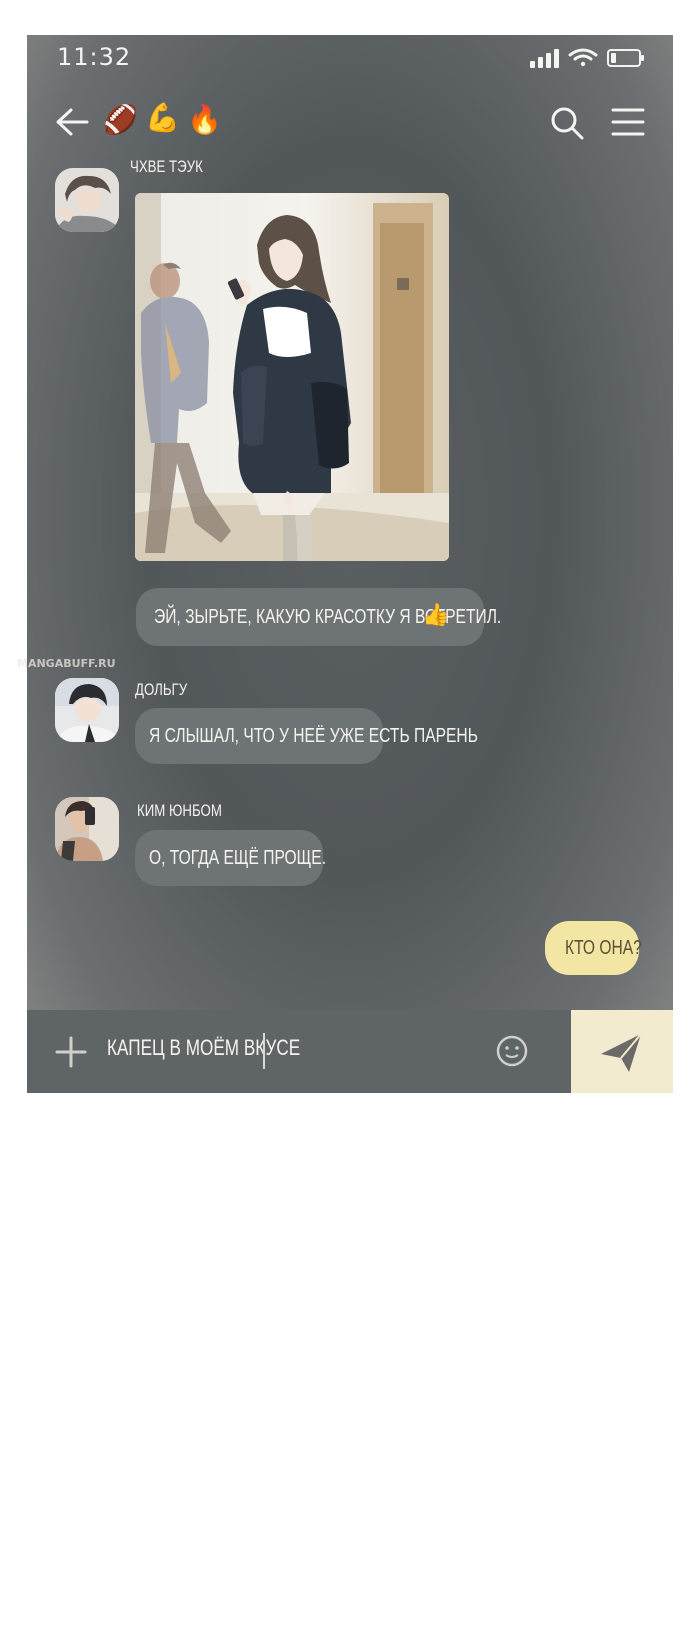 This screenshot has height=1638, width=700. I want to click on shared-photo, so click(292, 377).